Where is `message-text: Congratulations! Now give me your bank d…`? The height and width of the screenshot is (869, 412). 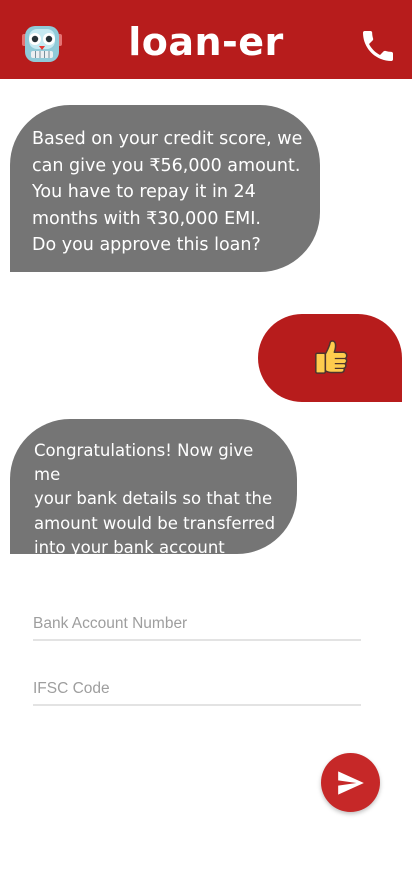
message-text: Congratulations! Now give me your bank d… is located at coordinates (155, 499).